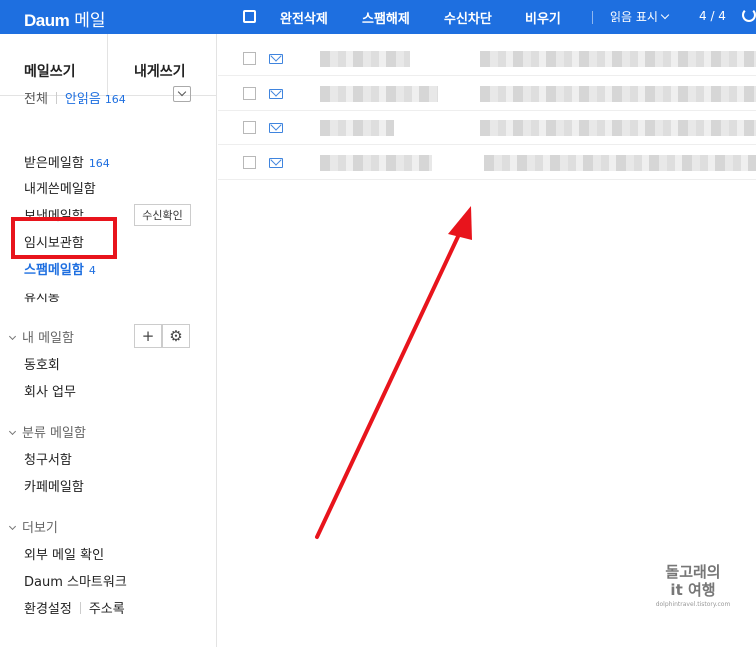 This screenshot has height=647, width=756. What do you see at coordinates (74, 607) in the screenshot?
I see `settings-links: 환경설정 주소록` at bounding box center [74, 607].